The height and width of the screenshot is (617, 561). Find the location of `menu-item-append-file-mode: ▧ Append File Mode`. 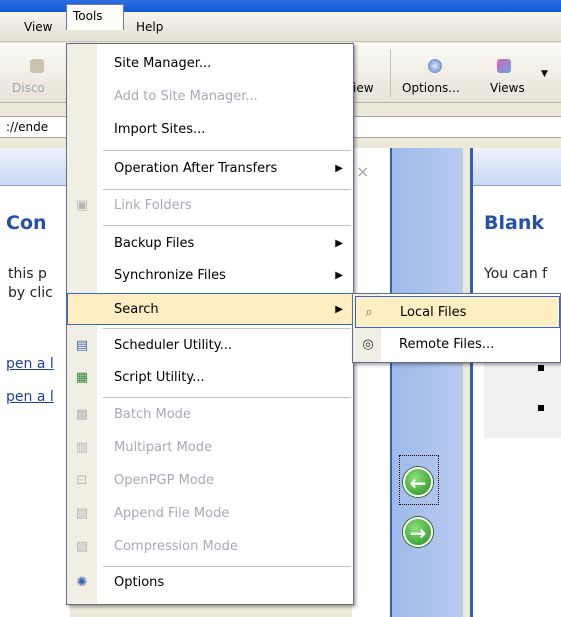

menu-item-append-file-mode: ▧ Append File Mode is located at coordinates (210, 514).